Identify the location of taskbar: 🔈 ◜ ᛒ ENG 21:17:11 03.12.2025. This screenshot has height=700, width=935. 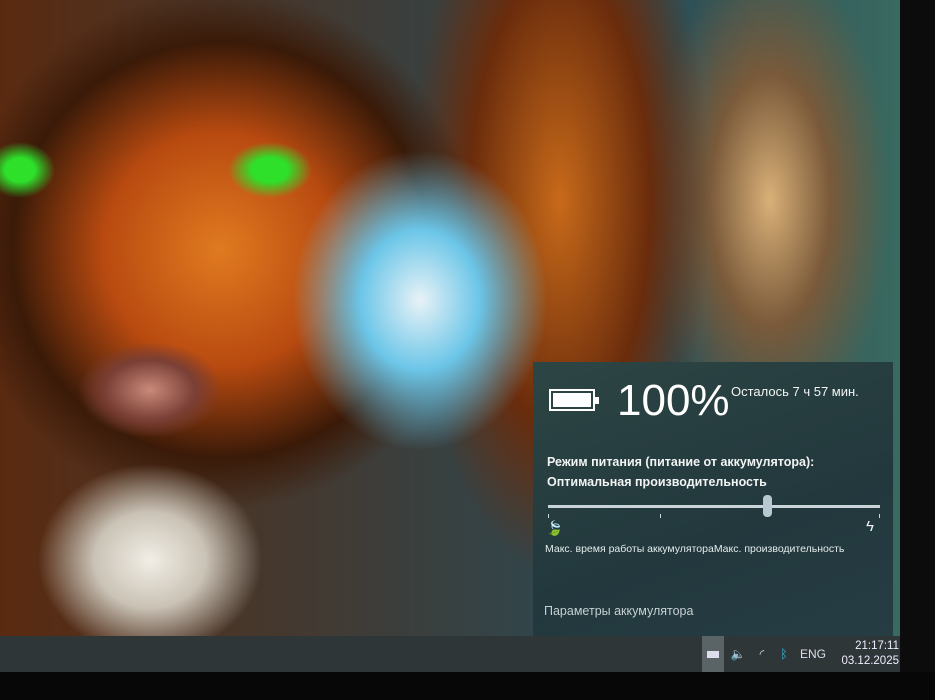
(450, 654).